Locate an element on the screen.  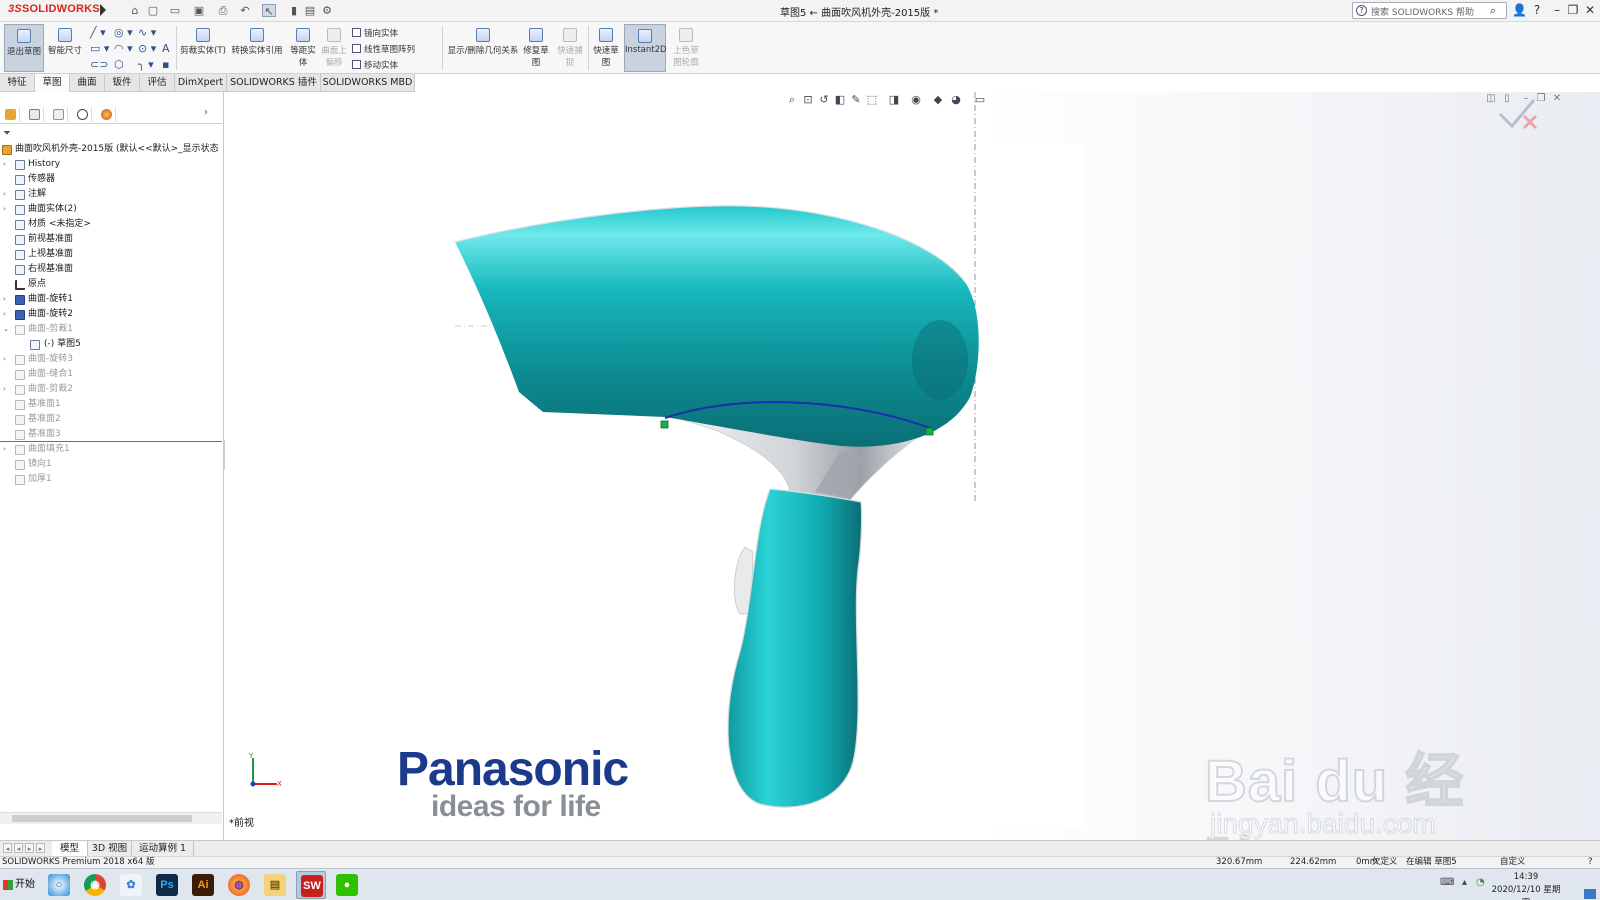
tab-solidworks-mbd: SOLIDWORKS MBD is located at coordinates (368, 83).